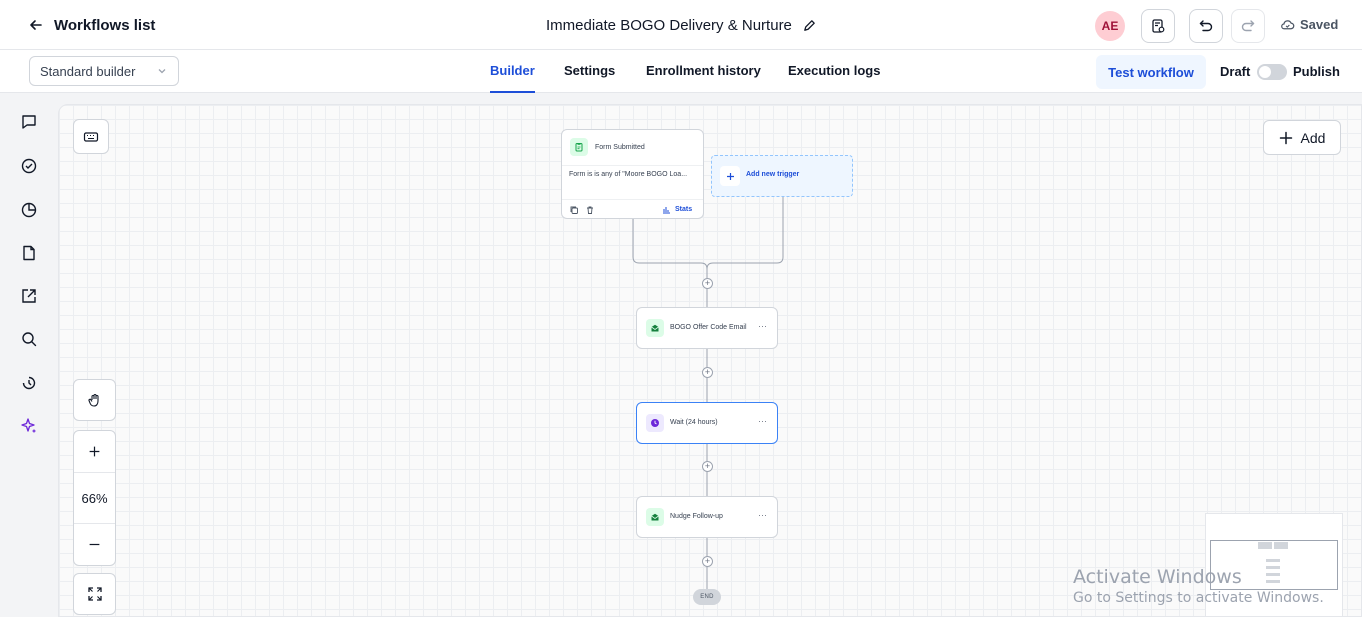  I want to click on rail-item-analytics, so click(29, 210).